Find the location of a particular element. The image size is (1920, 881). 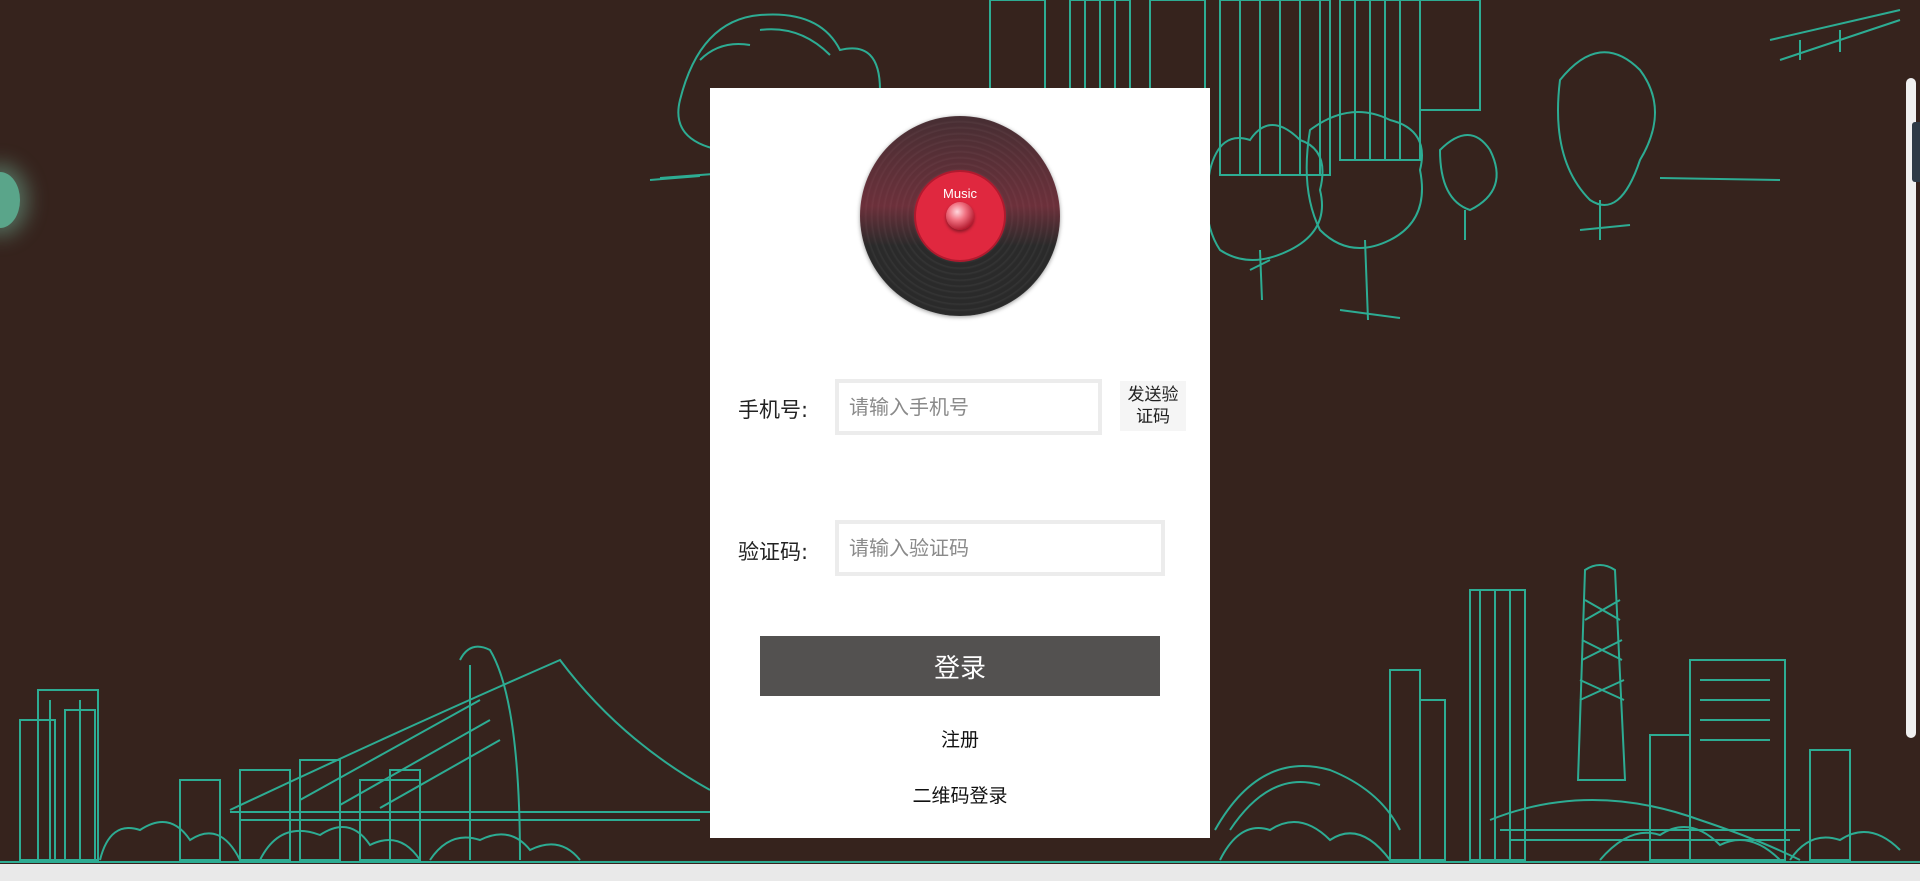

horizontal-scrollbar is located at coordinates (960, 872).